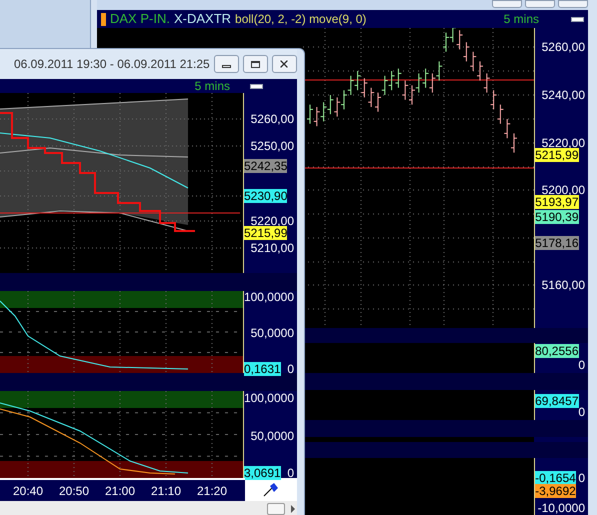 This screenshot has width=597, height=515. Describe the element at coordinates (555, 491) in the screenshot. I see `price-marker: -3,9692` at that location.